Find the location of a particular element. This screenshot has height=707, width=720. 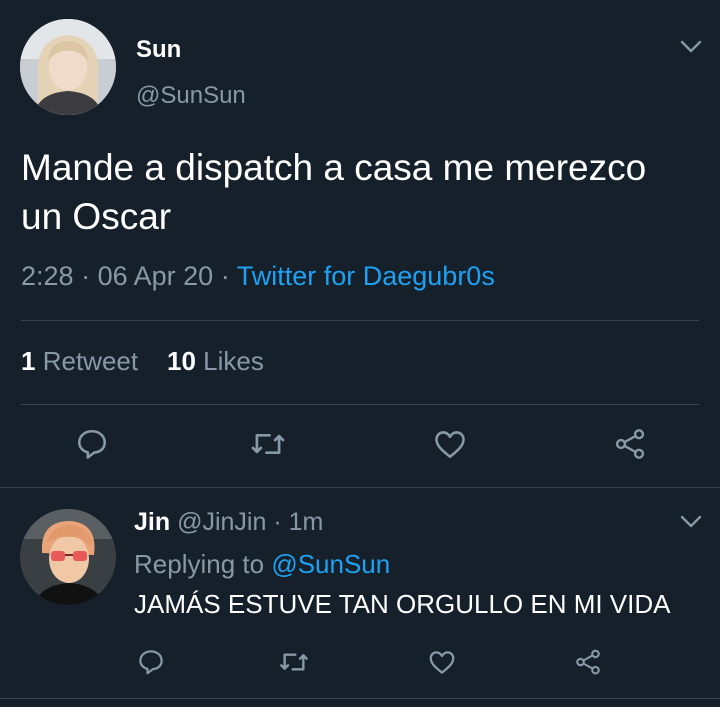

likes-stat: 10 Likes is located at coordinates (215, 361).